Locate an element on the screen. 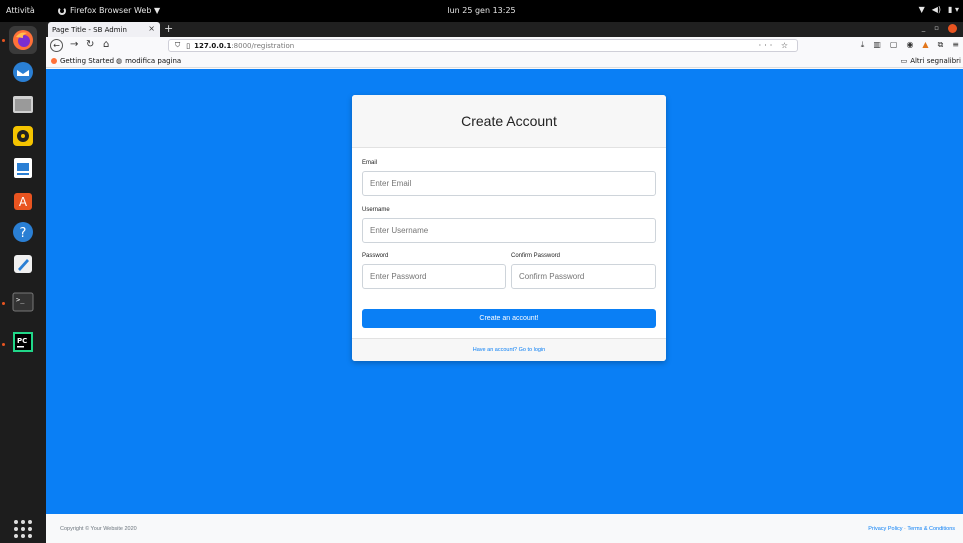  writer-icon is located at coordinates (23, 168).